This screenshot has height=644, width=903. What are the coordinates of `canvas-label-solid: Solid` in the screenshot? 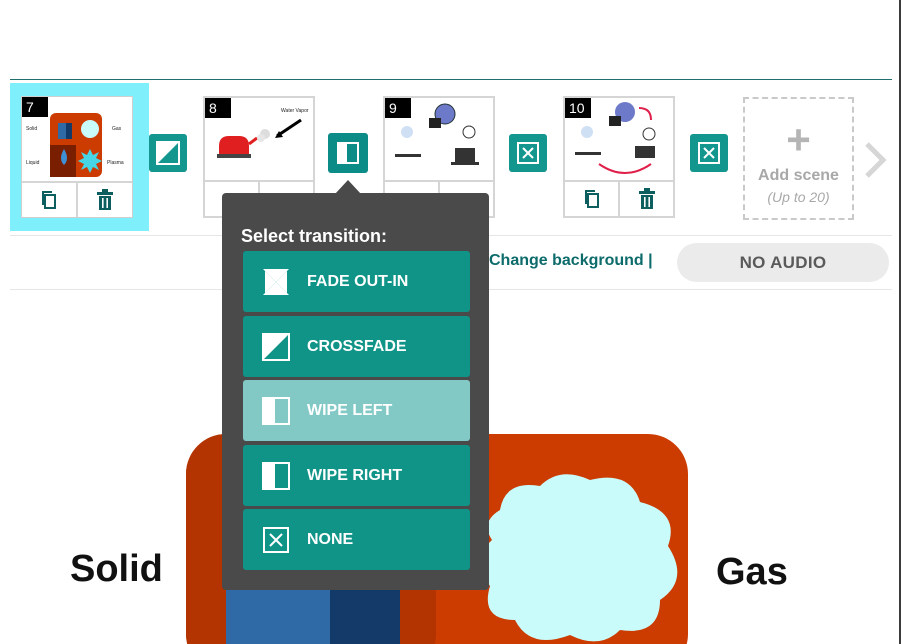 It's located at (116, 569).